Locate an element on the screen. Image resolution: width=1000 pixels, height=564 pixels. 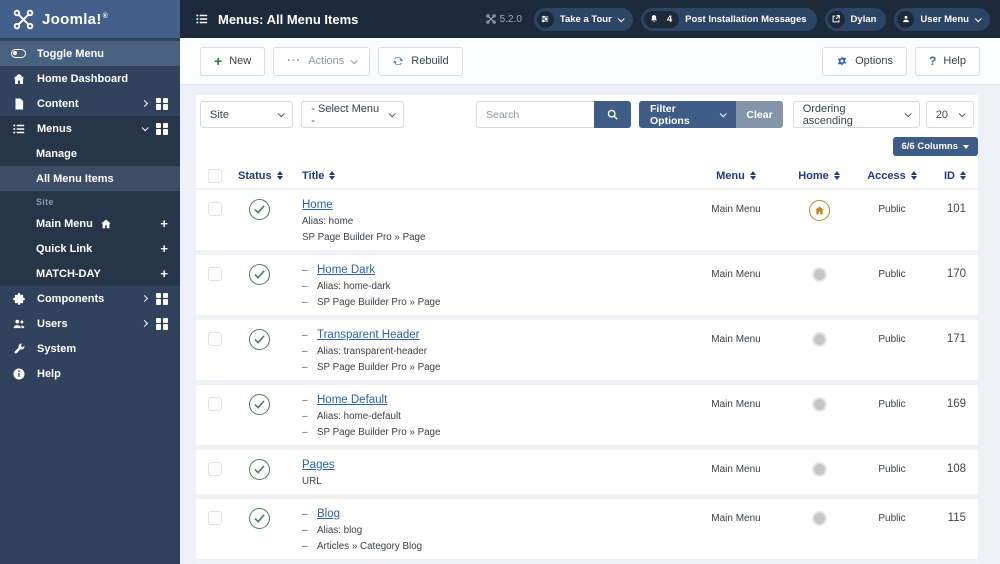
user-link-button: Dylan is located at coordinates (855, 19).